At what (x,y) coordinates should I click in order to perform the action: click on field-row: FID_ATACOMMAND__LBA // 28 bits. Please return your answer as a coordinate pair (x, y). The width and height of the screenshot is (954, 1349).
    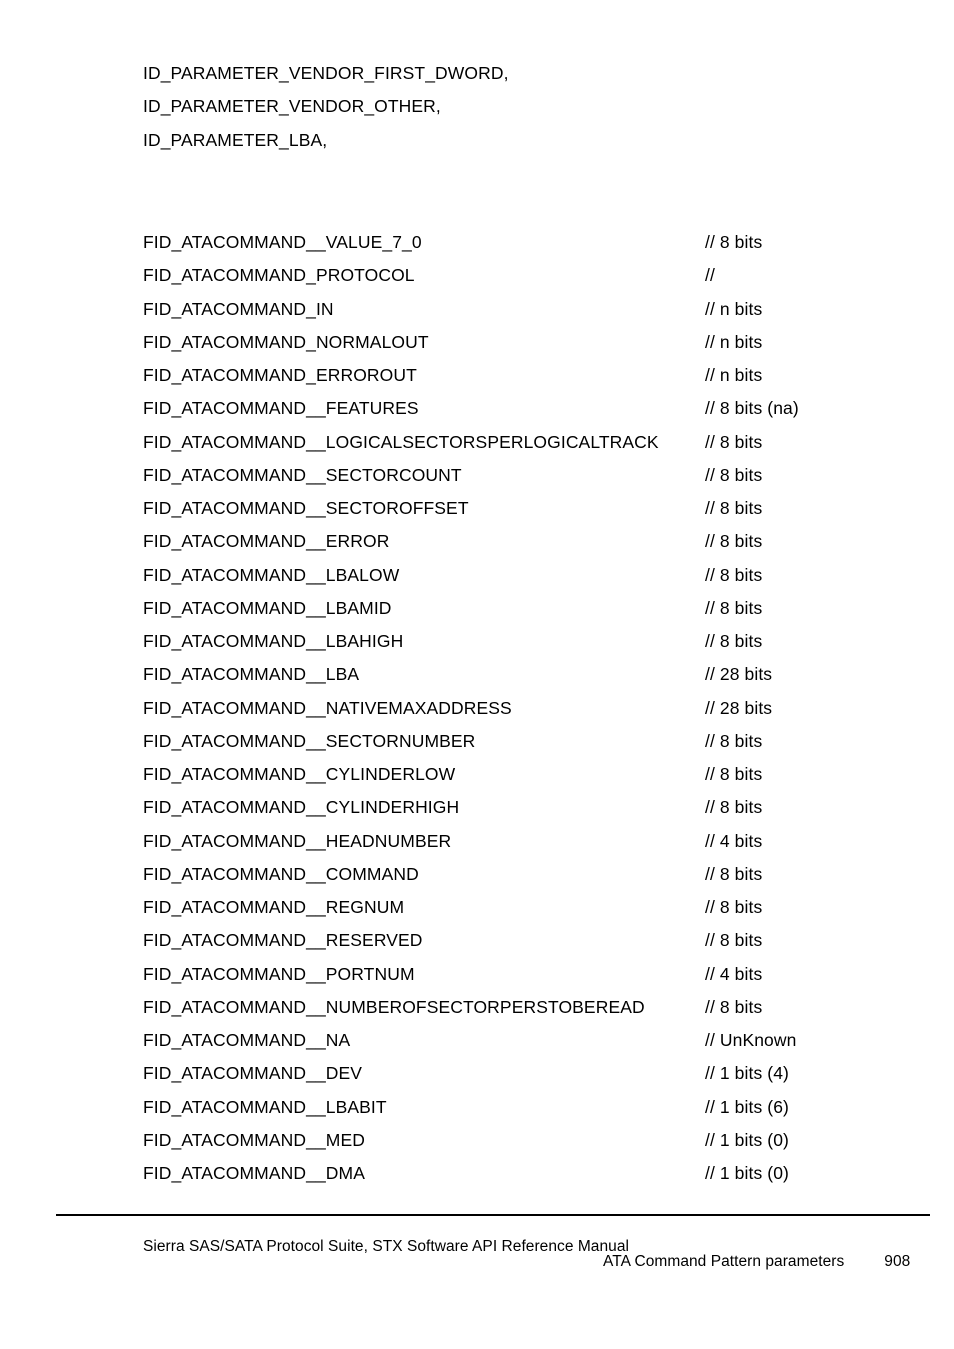
    Looking at the image, I should click on (538, 674).